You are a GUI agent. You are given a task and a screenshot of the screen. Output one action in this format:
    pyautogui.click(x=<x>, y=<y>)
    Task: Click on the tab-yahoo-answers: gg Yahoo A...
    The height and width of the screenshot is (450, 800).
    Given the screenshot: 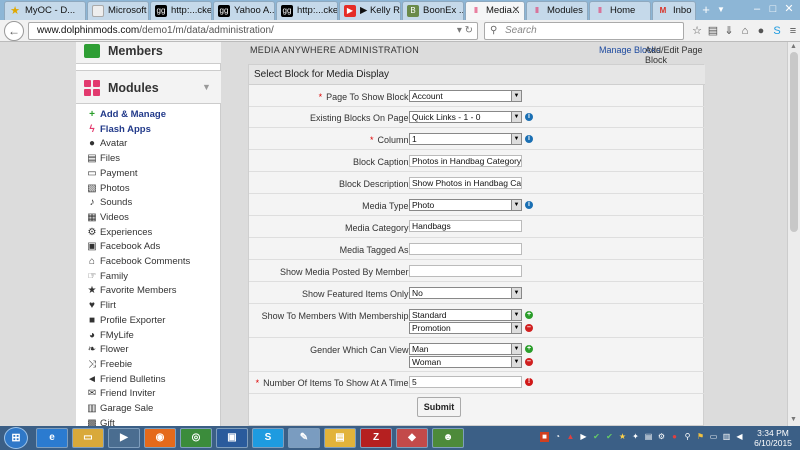 What is the action you would take?
    pyautogui.click(x=244, y=10)
    